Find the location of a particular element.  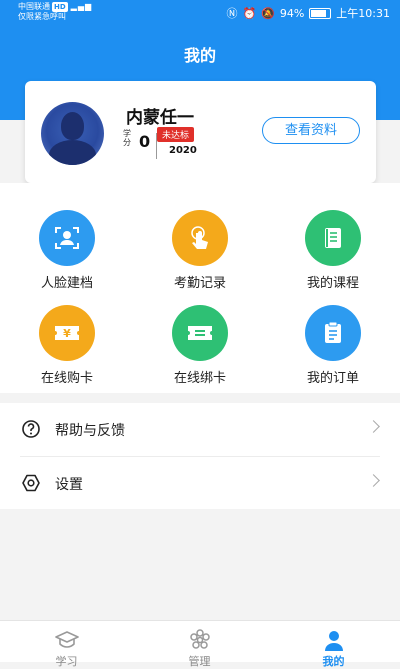

clipboard-icon is located at coordinates (333, 333).